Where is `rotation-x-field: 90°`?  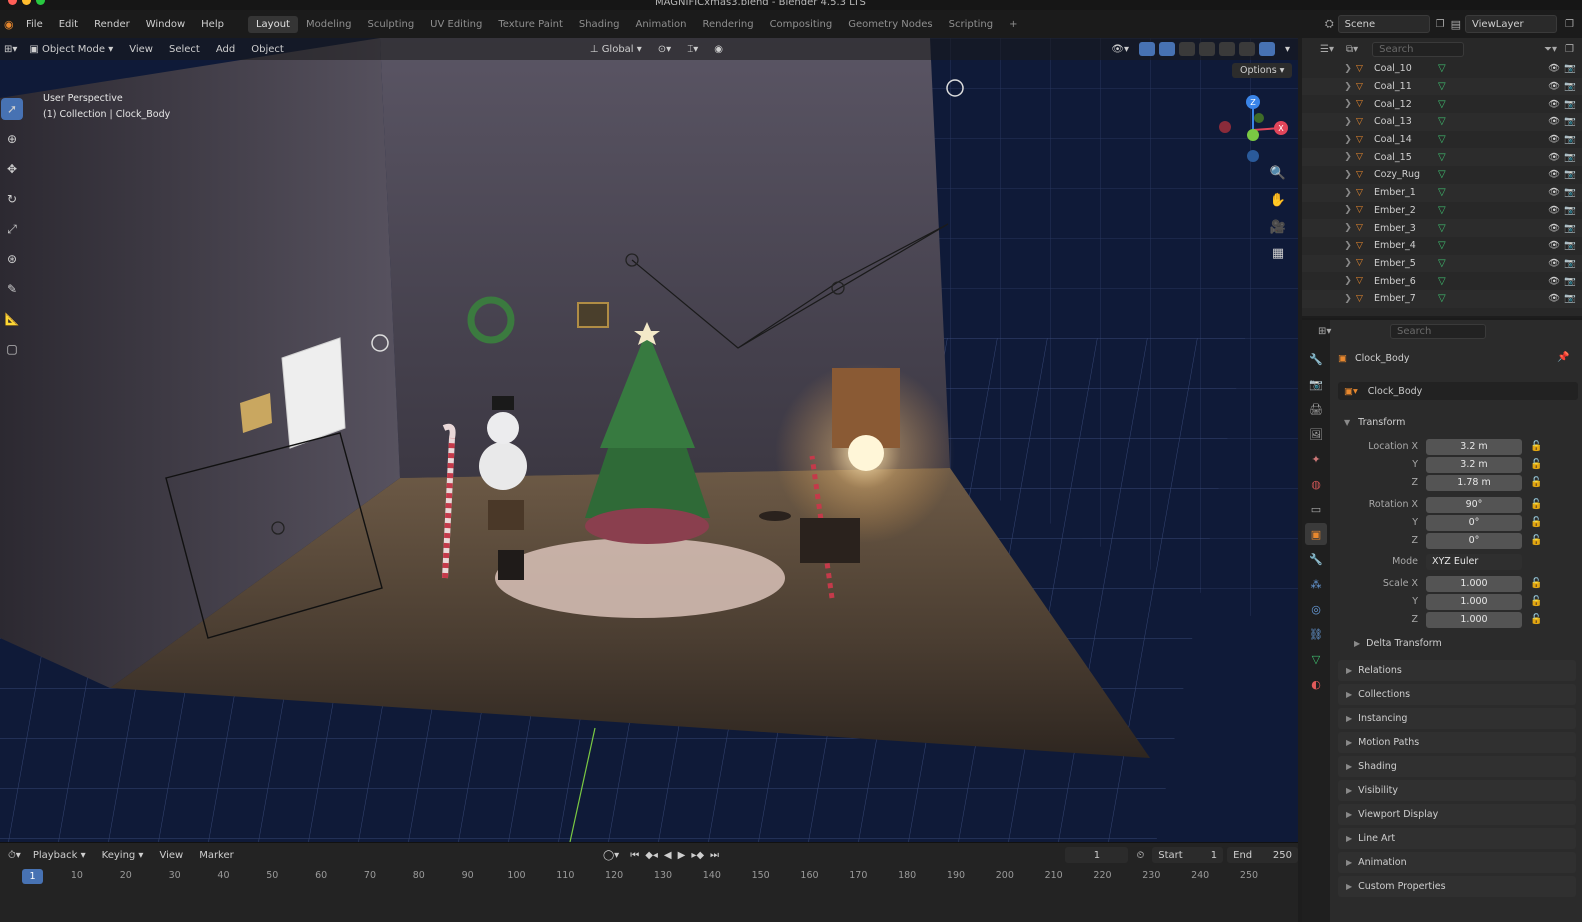
rotation-x-field: 90° is located at coordinates (1474, 504).